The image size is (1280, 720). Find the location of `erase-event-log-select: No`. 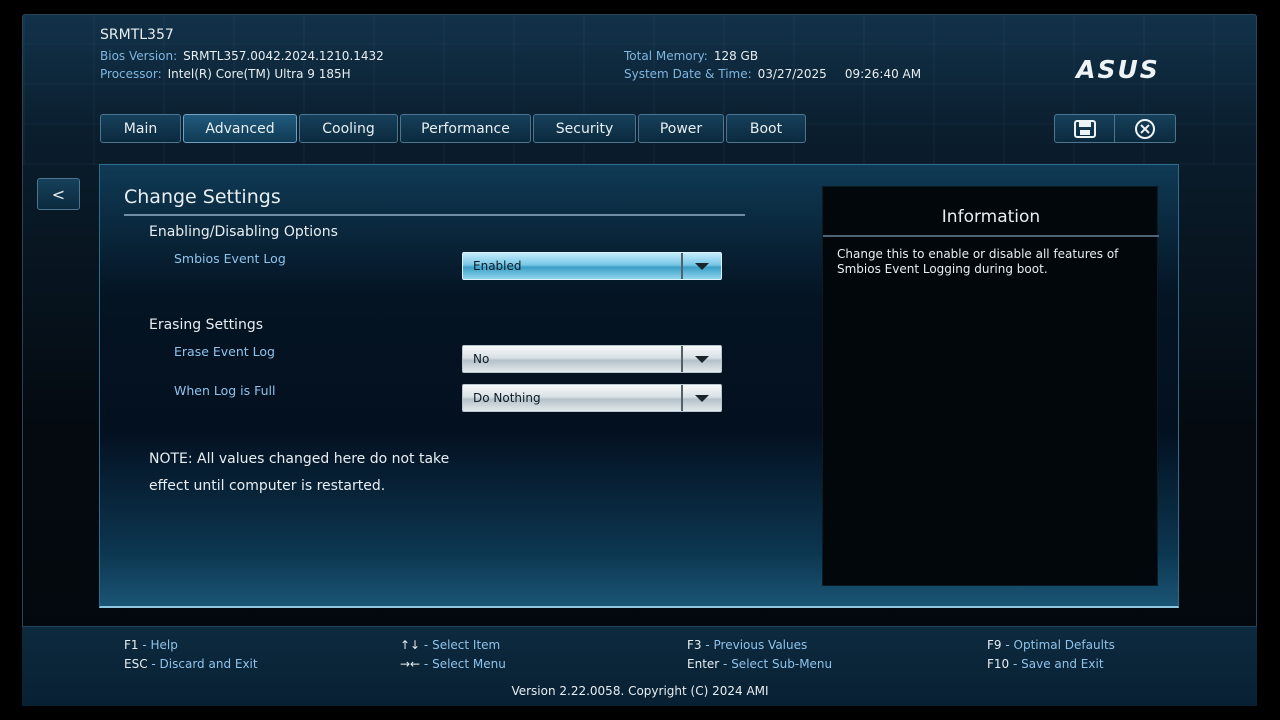

erase-event-log-select: No is located at coordinates (592, 359).